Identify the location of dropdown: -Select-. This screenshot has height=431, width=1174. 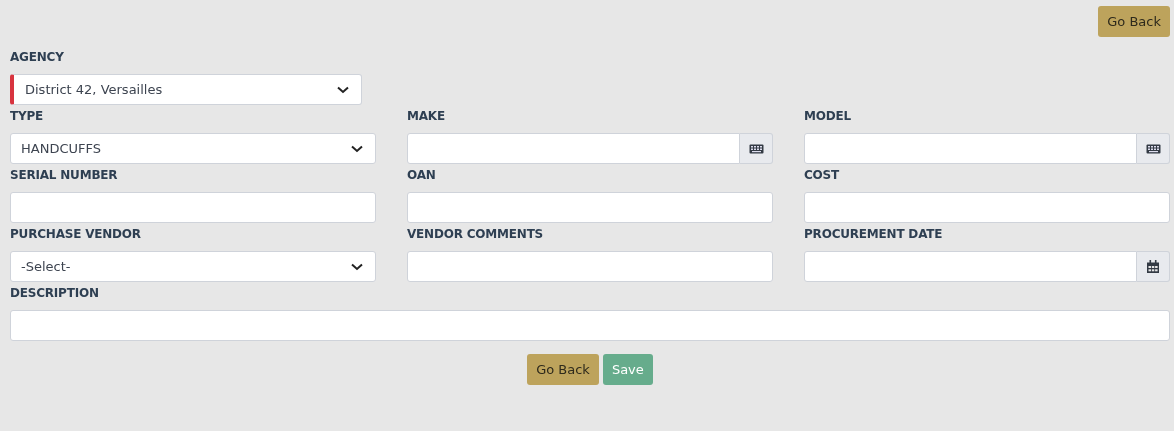
(193, 266).